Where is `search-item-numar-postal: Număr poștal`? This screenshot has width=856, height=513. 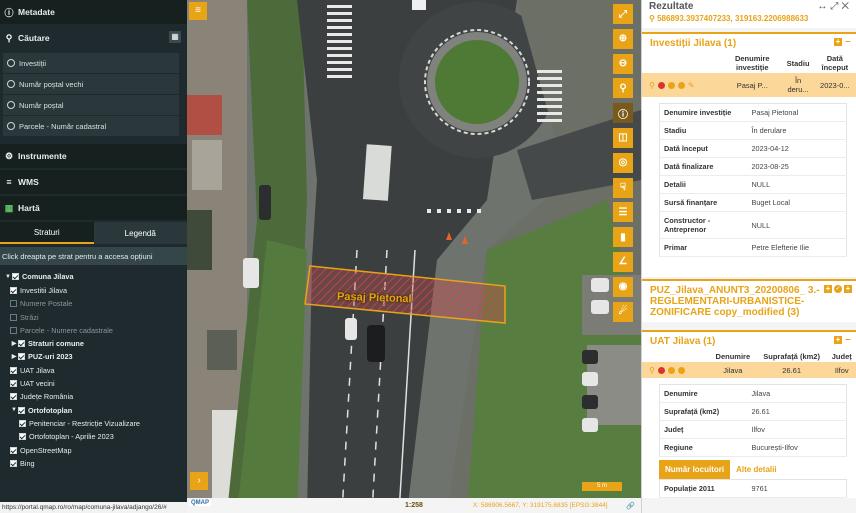 search-item-numar-postal: Număr poștal is located at coordinates (91, 105).